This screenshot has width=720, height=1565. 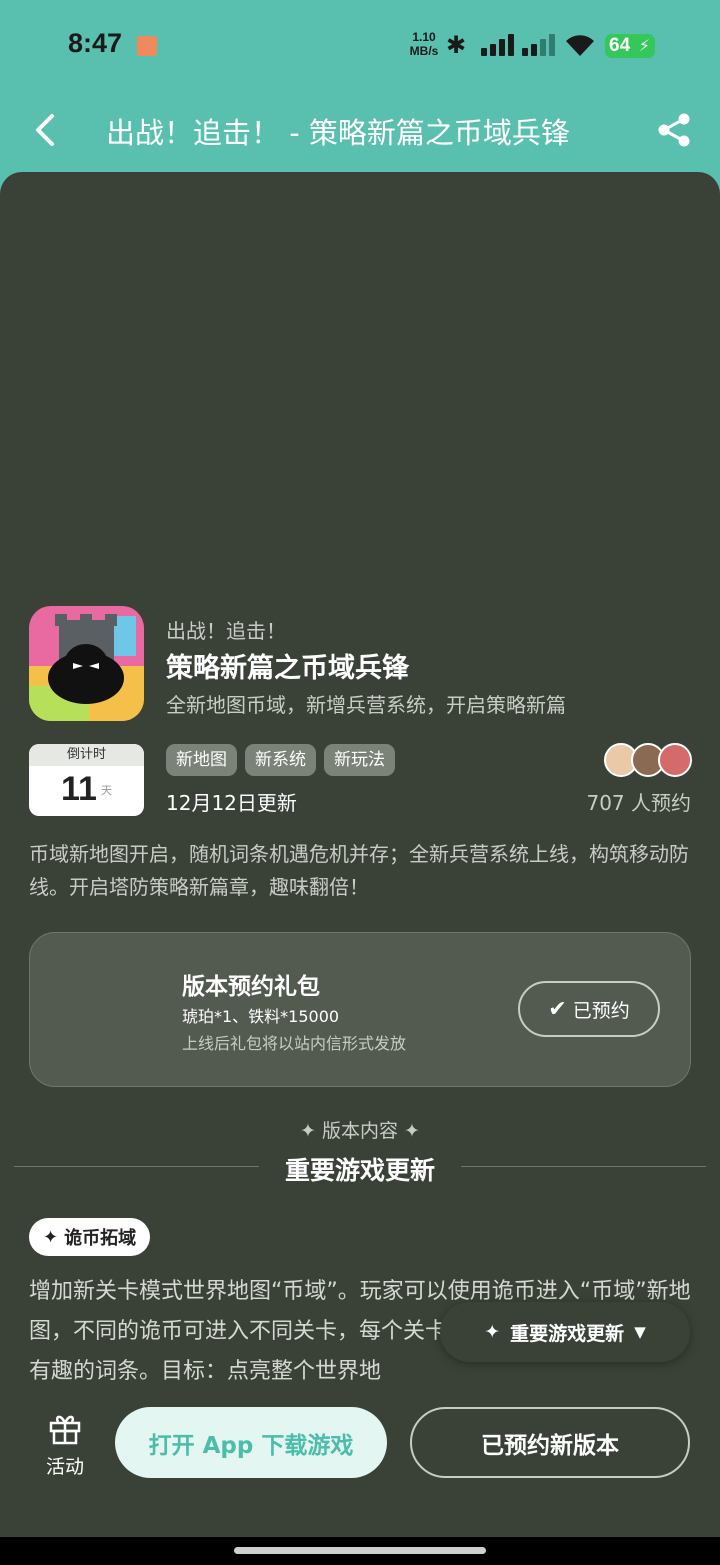 I want to click on game-icon, so click(x=86, y=663).